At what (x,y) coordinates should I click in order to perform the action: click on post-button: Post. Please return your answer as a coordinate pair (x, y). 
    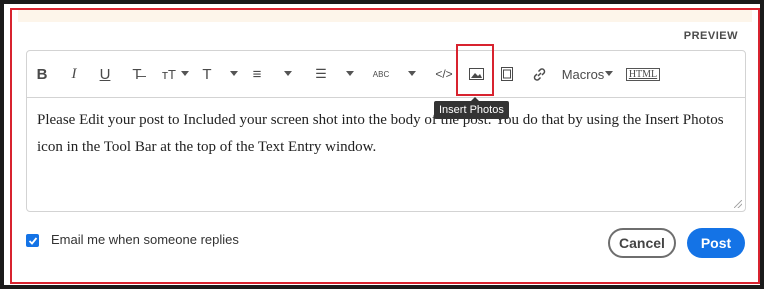
    Looking at the image, I should click on (716, 243).